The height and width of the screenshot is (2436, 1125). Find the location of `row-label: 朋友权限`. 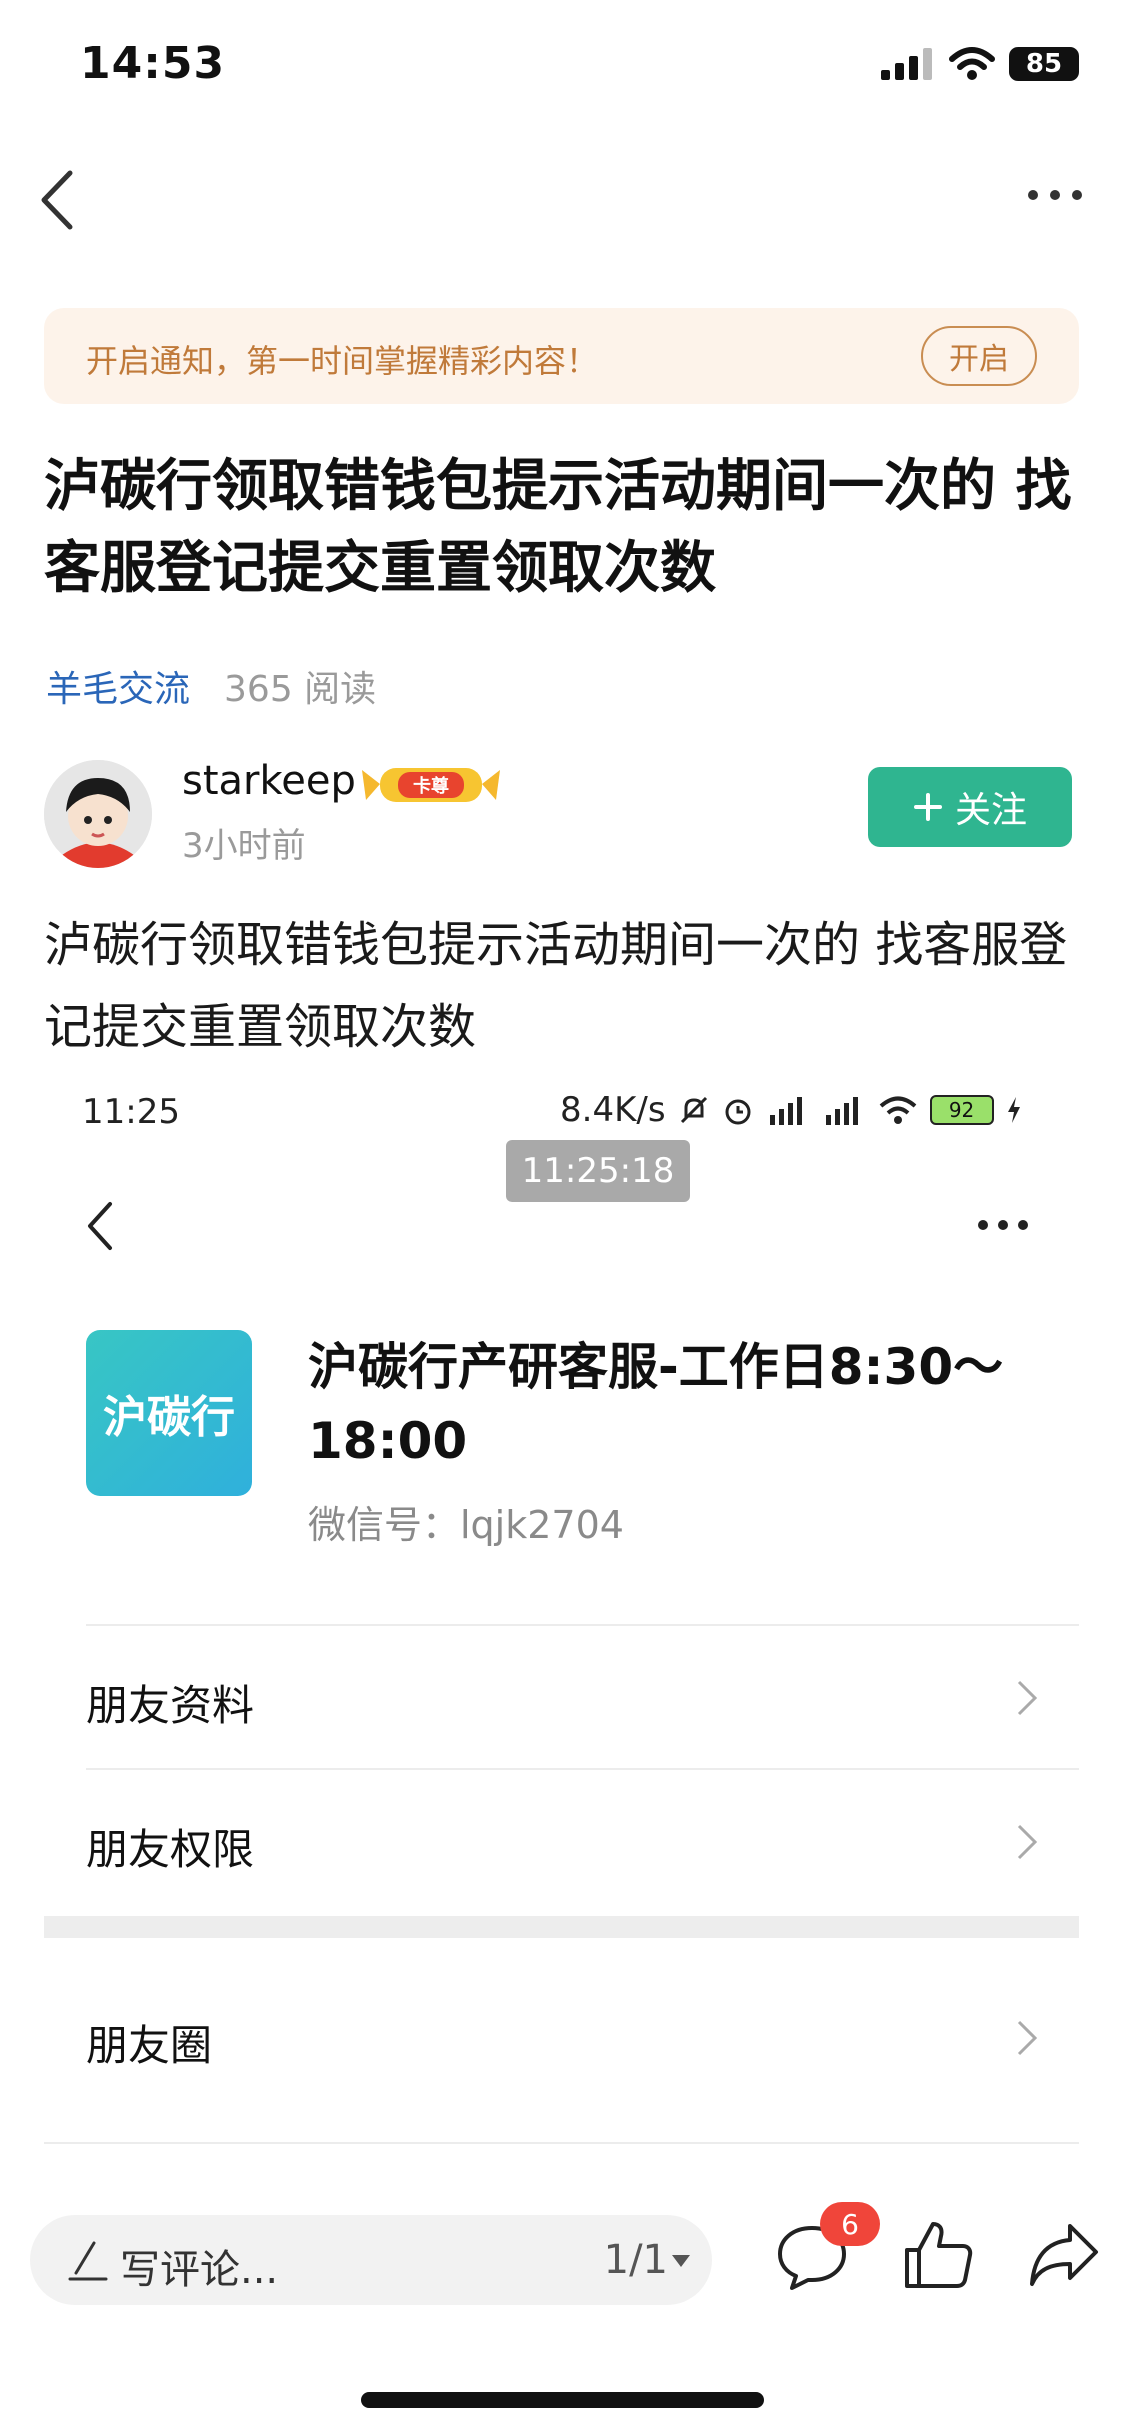

row-label: 朋友权限 is located at coordinates (170, 1849).